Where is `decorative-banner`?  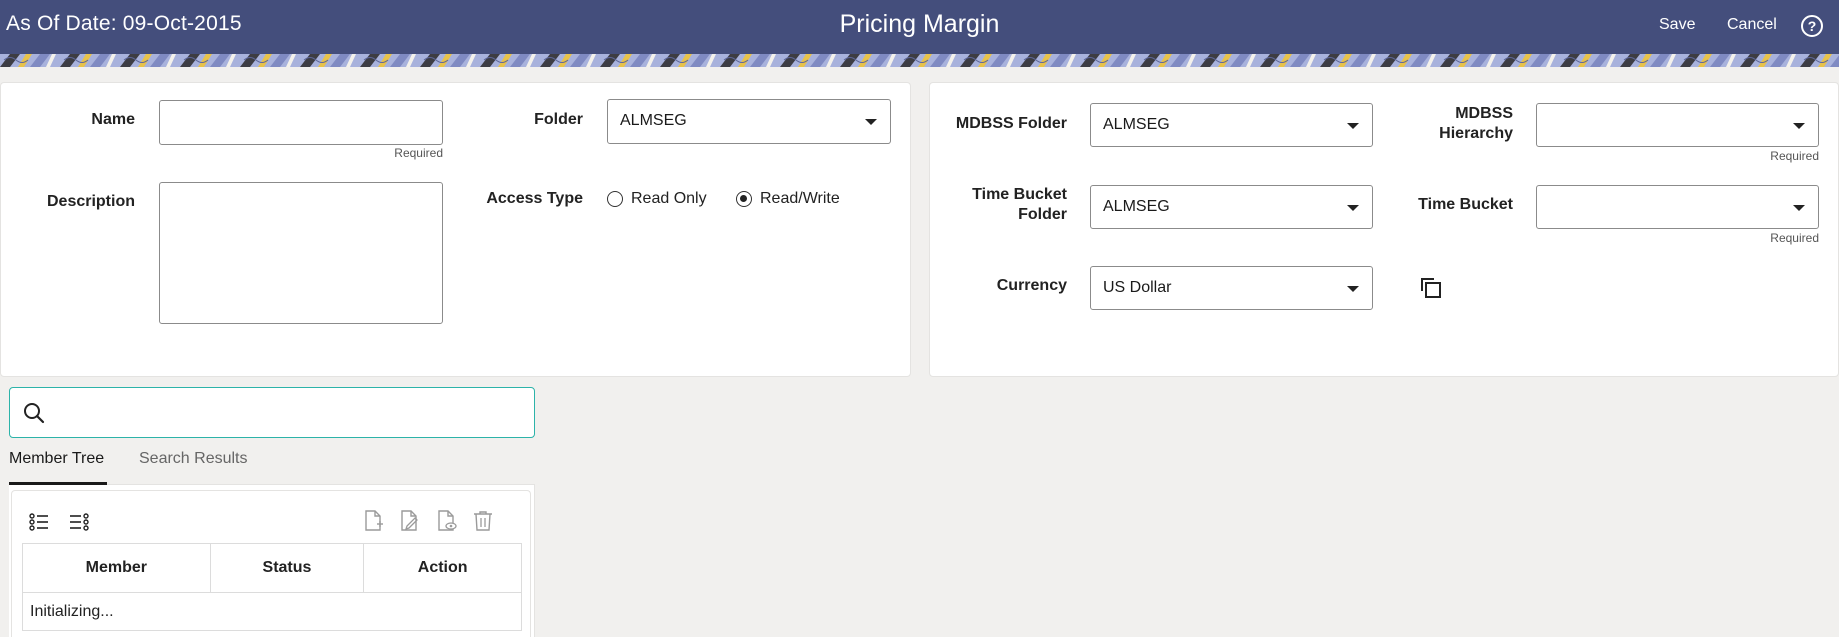 decorative-banner is located at coordinates (919, 60).